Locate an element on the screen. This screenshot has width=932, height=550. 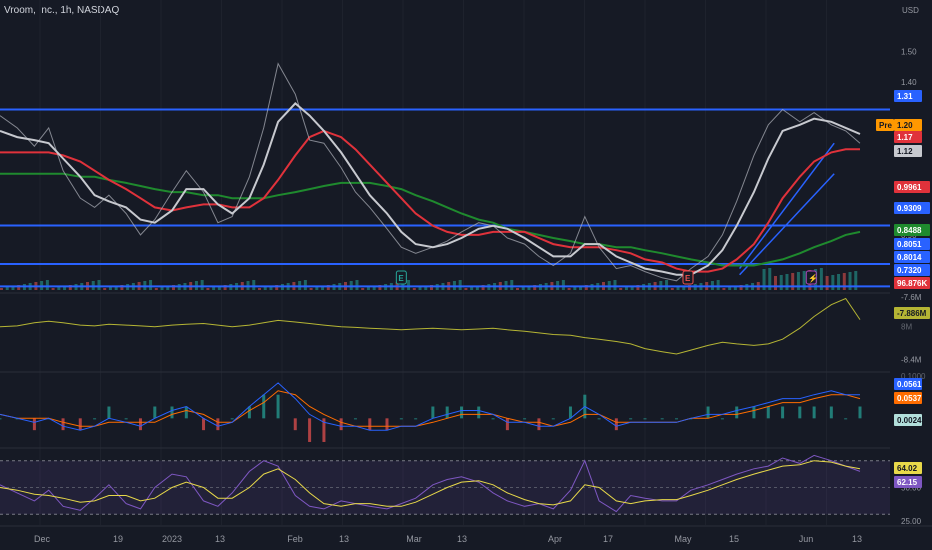
rsi-badge-0: 64.02 is located at coordinates (908, 468).